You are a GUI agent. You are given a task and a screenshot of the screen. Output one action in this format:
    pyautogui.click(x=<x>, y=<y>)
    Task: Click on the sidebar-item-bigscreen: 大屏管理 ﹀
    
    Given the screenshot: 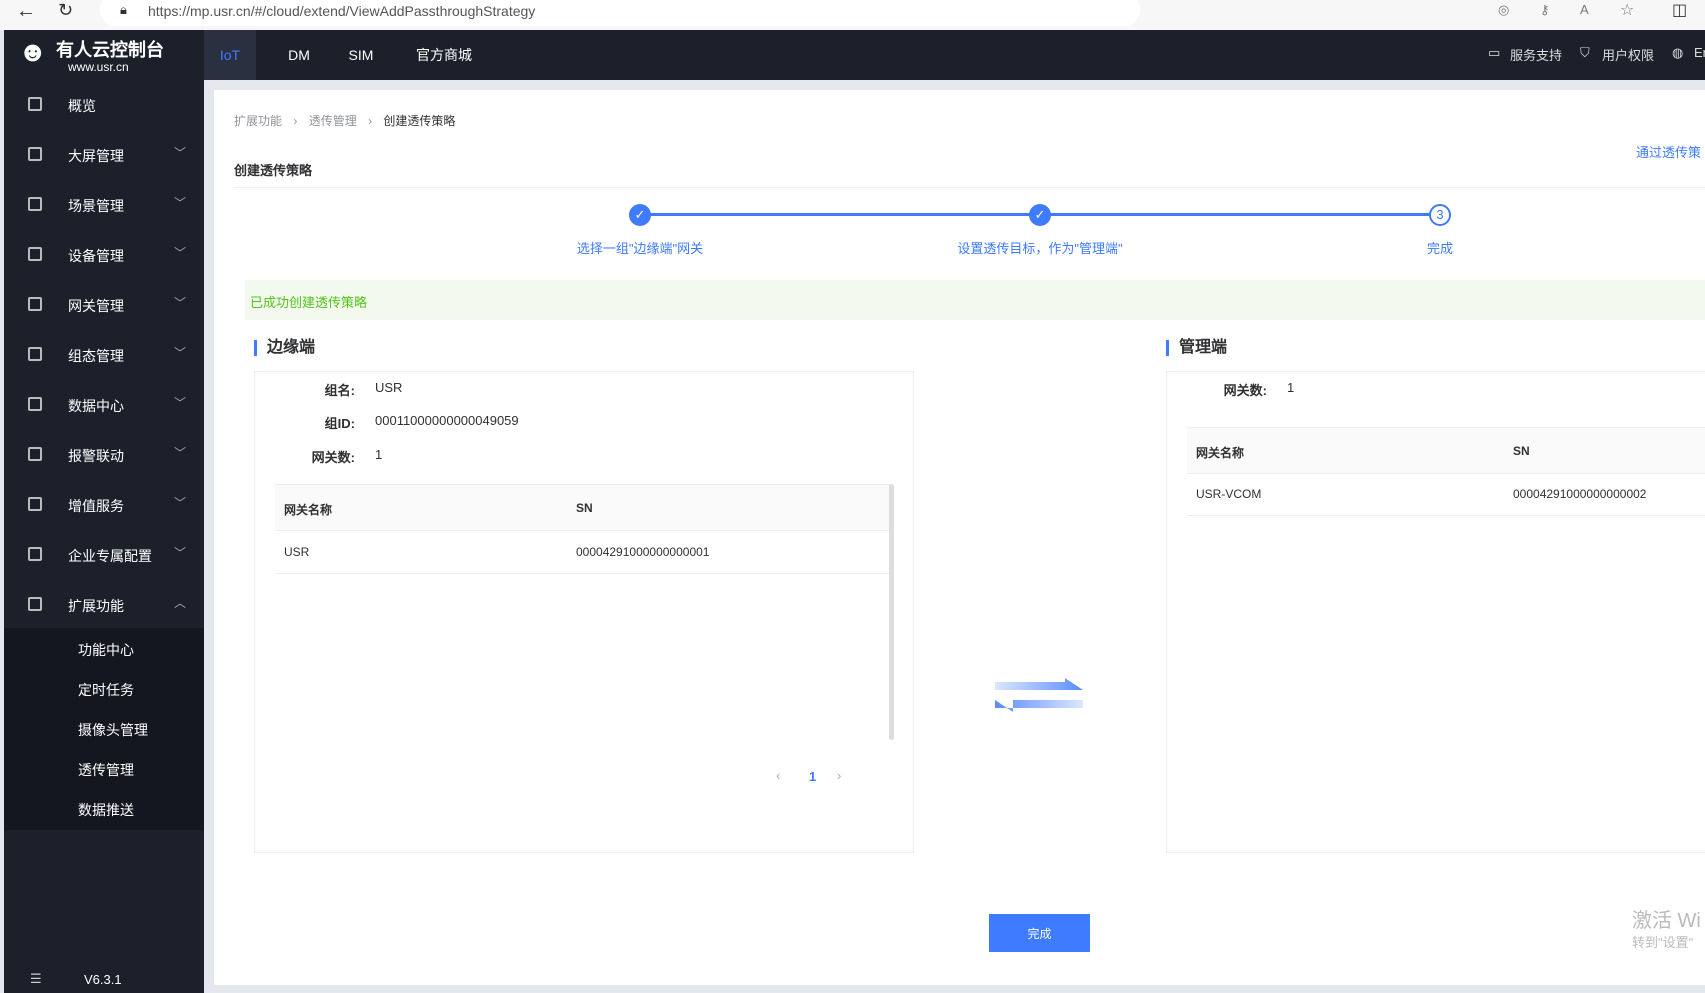 What is the action you would take?
    pyautogui.click(x=104, y=155)
    